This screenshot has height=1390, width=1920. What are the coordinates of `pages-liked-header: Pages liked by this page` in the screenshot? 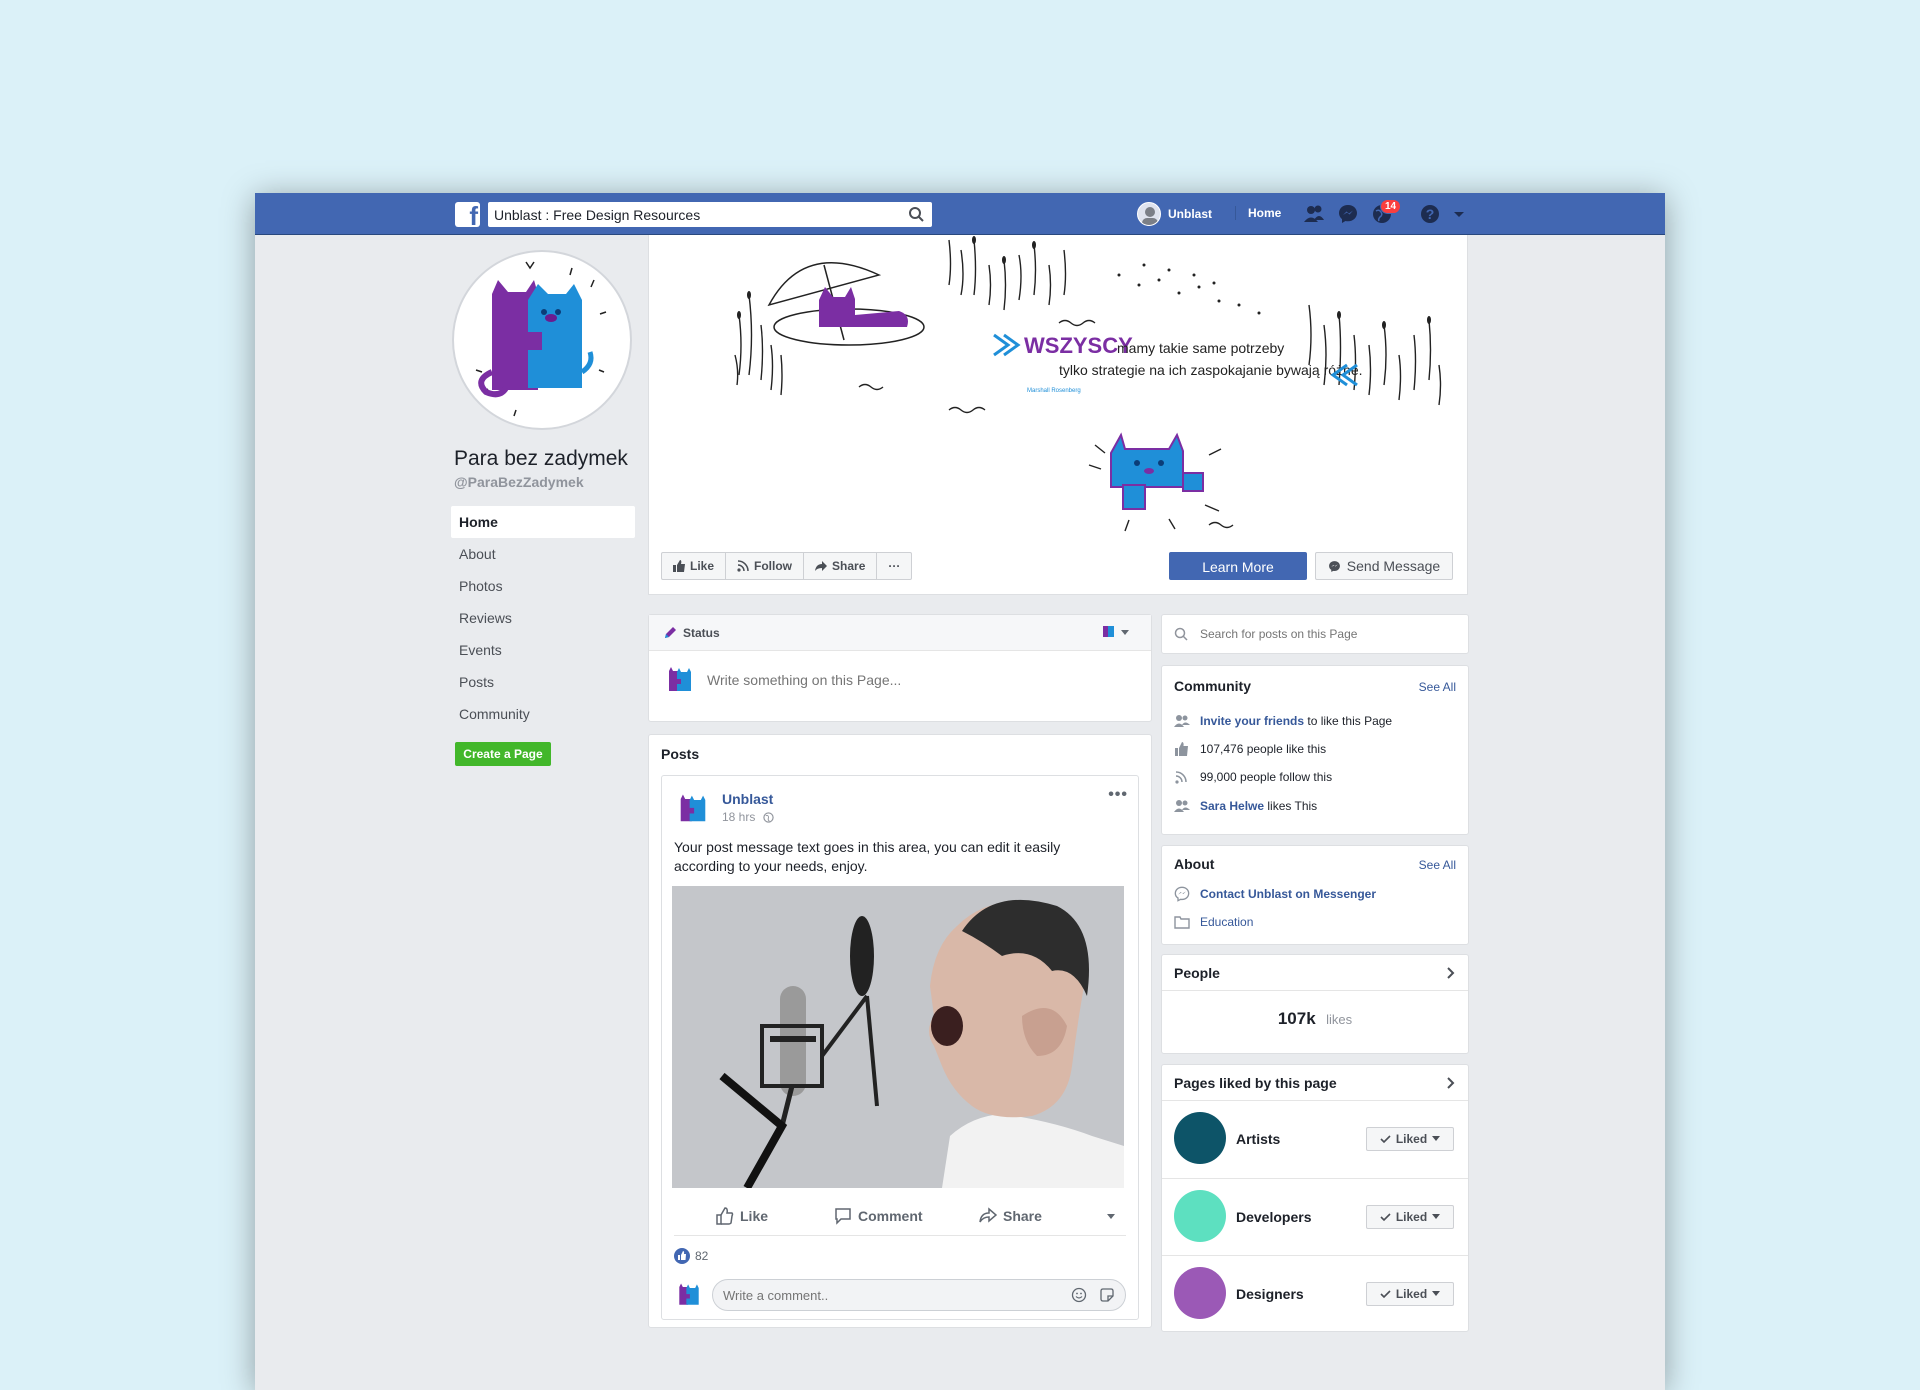 It's located at (1315, 1083).